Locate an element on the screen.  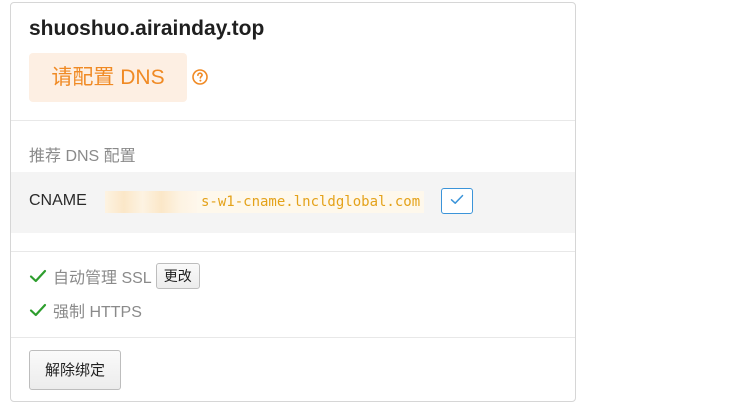
feature-https: 强制 HTTPS is located at coordinates (85, 310).